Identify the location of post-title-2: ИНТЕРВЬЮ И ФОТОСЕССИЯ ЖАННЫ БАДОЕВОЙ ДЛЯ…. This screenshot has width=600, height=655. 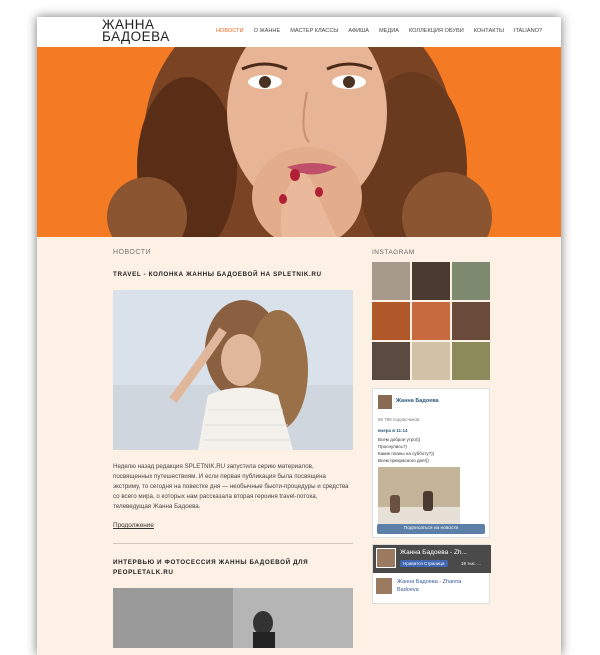
(233, 568).